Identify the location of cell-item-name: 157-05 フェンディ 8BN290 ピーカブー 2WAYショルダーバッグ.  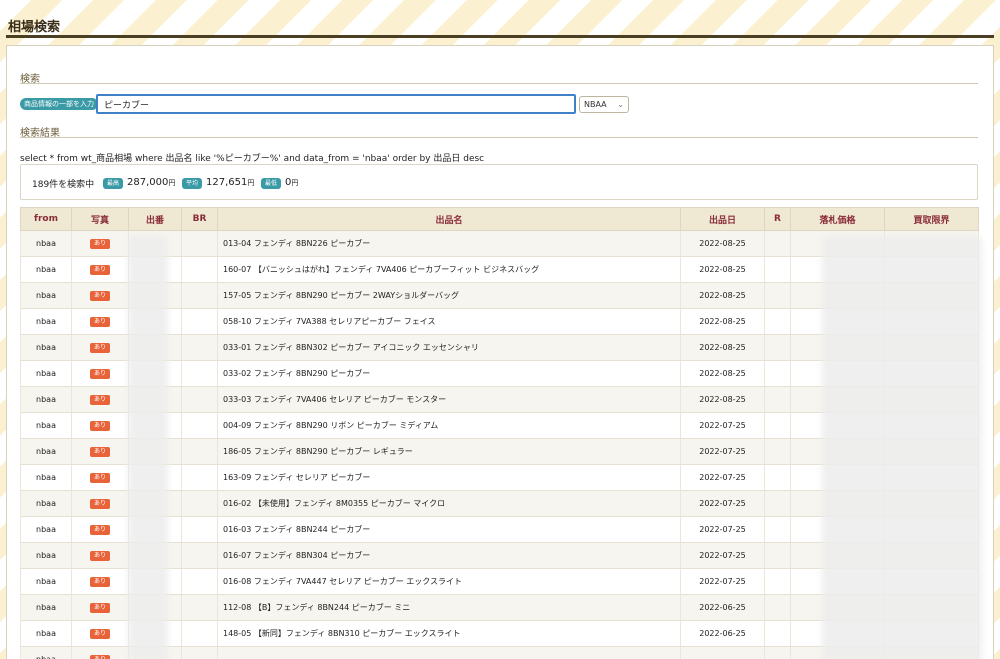
(449, 295).